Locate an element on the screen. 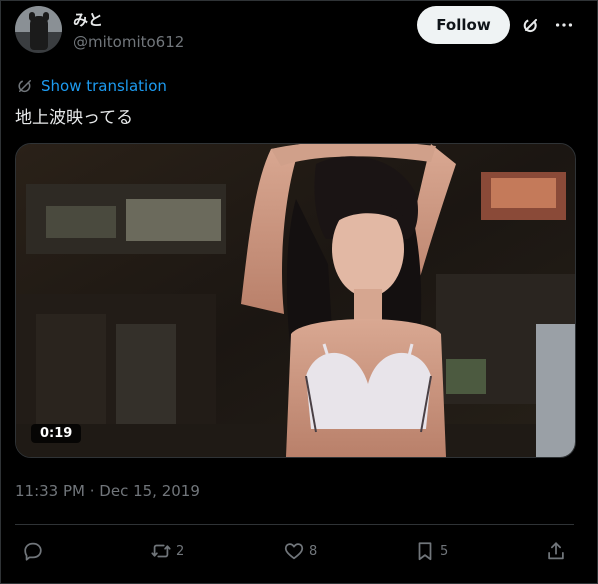  grok-icon is located at coordinates (531, 25).